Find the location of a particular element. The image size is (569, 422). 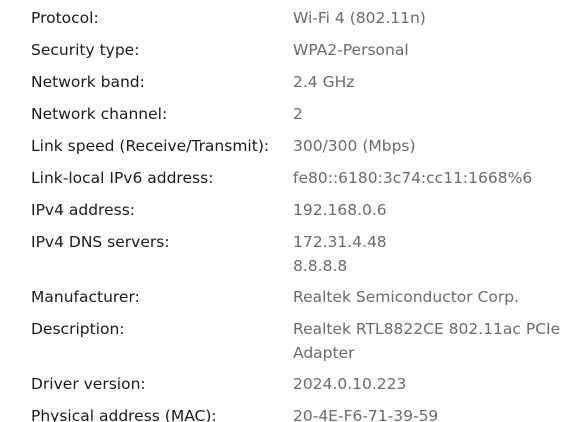

property-value-line: 2 is located at coordinates (429, 114).